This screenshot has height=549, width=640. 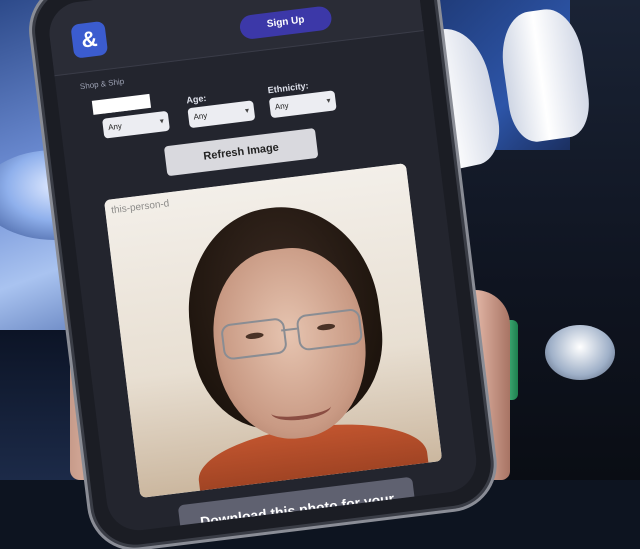 I want to click on age-filter: Age: Any ▾, so click(x=221, y=108).